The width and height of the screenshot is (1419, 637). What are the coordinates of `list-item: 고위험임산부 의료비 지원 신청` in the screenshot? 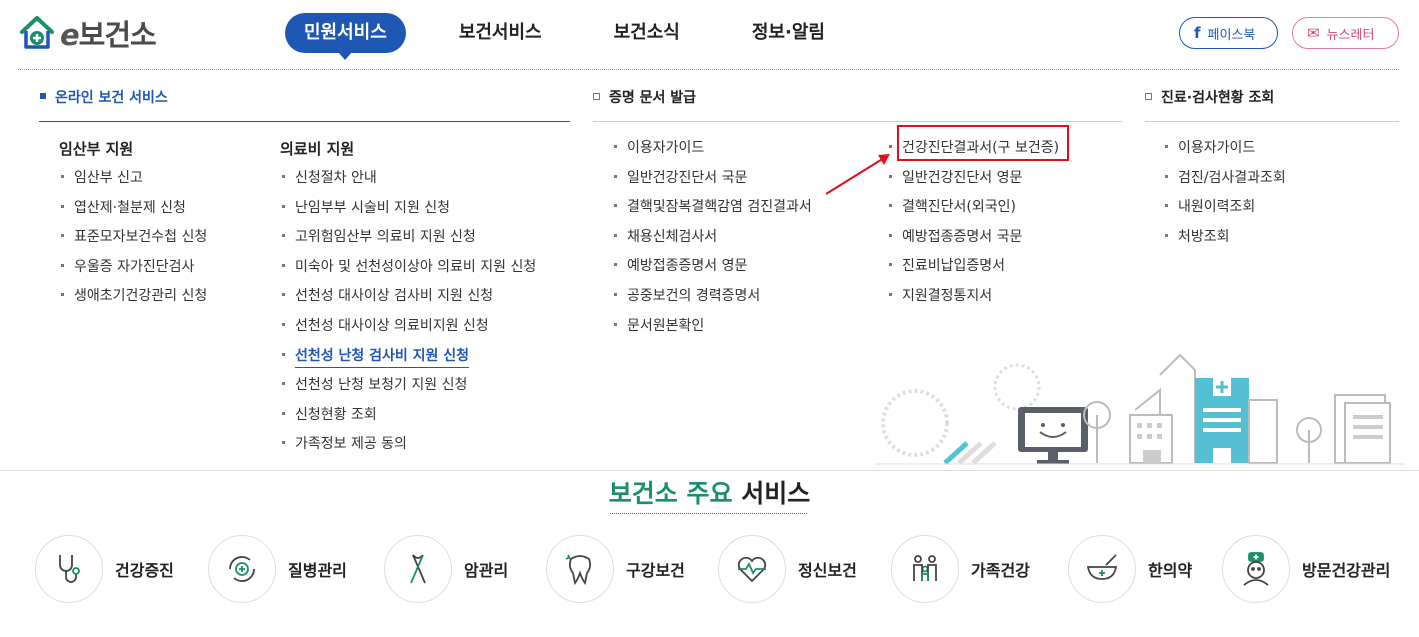 It's located at (408, 241).